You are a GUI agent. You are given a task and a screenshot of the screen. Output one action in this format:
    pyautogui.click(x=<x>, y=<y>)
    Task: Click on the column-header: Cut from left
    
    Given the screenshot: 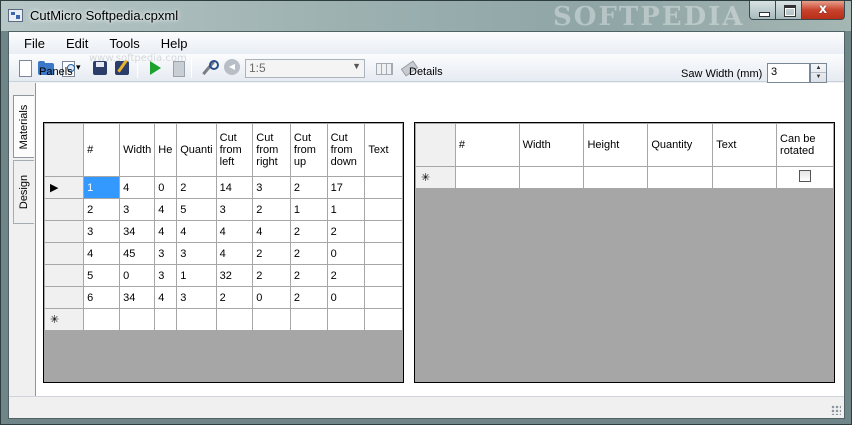 What is the action you would take?
    pyautogui.click(x=234, y=150)
    